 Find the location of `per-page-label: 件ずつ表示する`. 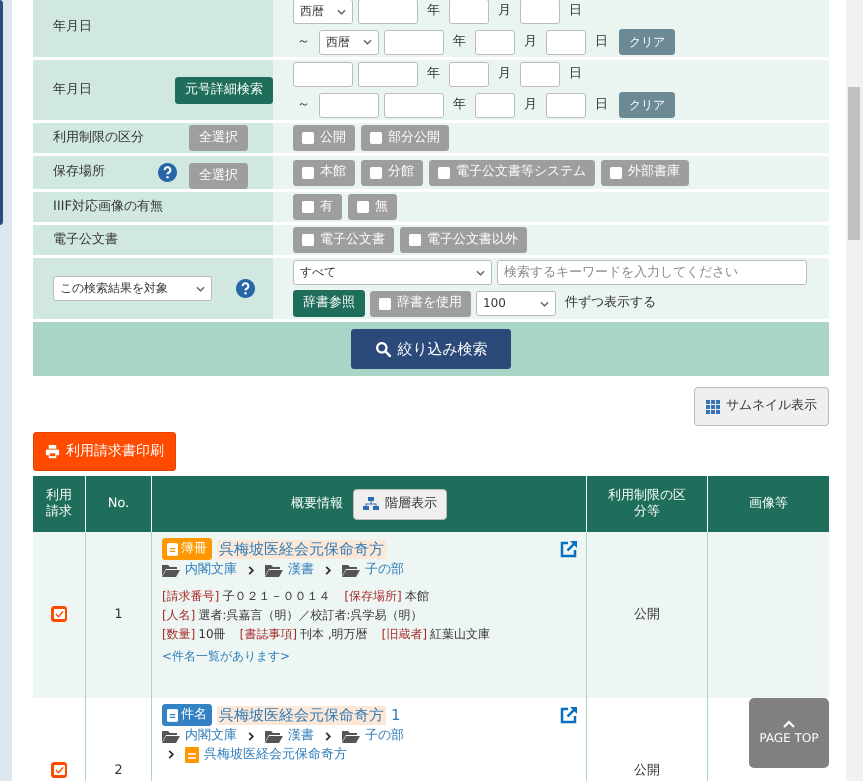

per-page-label: 件ずつ表示する is located at coordinates (610, 303).